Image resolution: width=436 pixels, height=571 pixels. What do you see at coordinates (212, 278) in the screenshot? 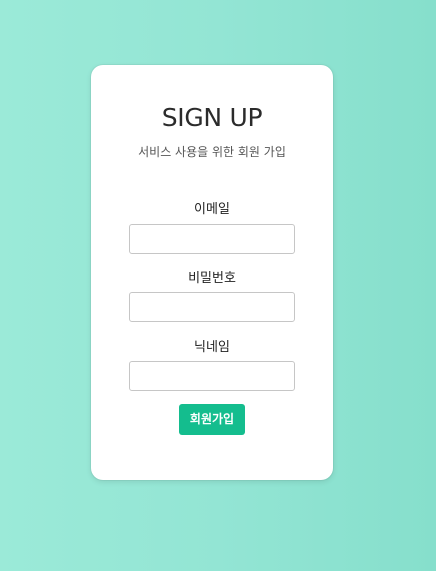
I see `password-label: 비밀번호` at bounding box center [212, 278].